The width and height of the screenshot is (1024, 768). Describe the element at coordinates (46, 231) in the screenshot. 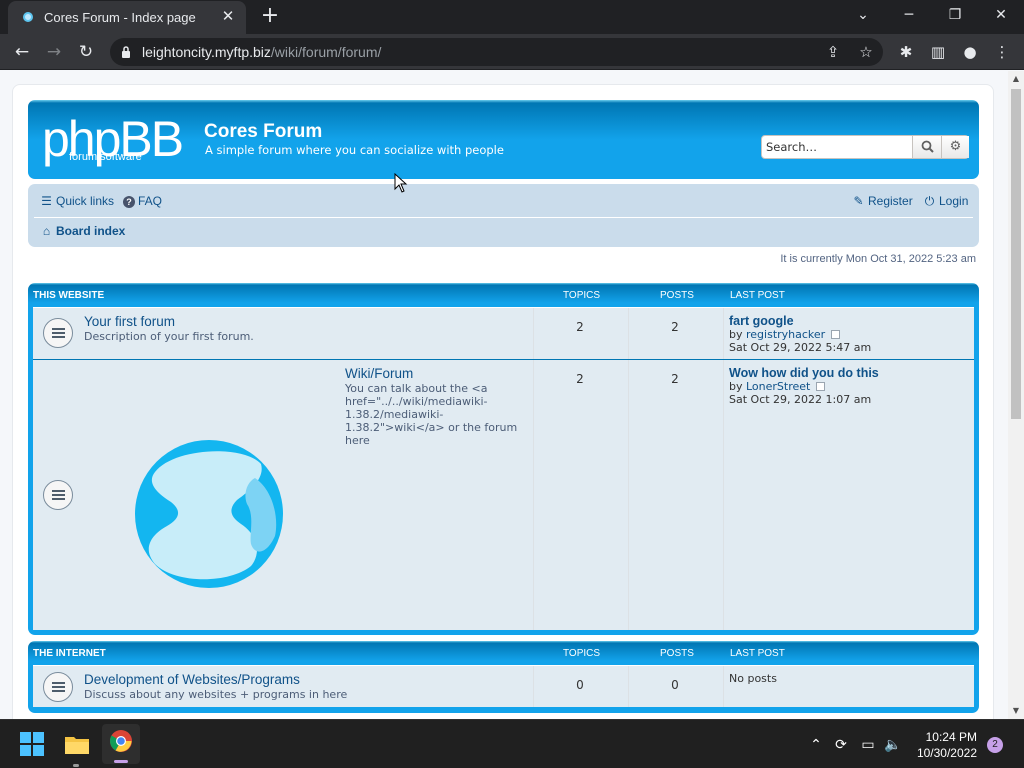

I see `home-icon: ⌂` at that location.